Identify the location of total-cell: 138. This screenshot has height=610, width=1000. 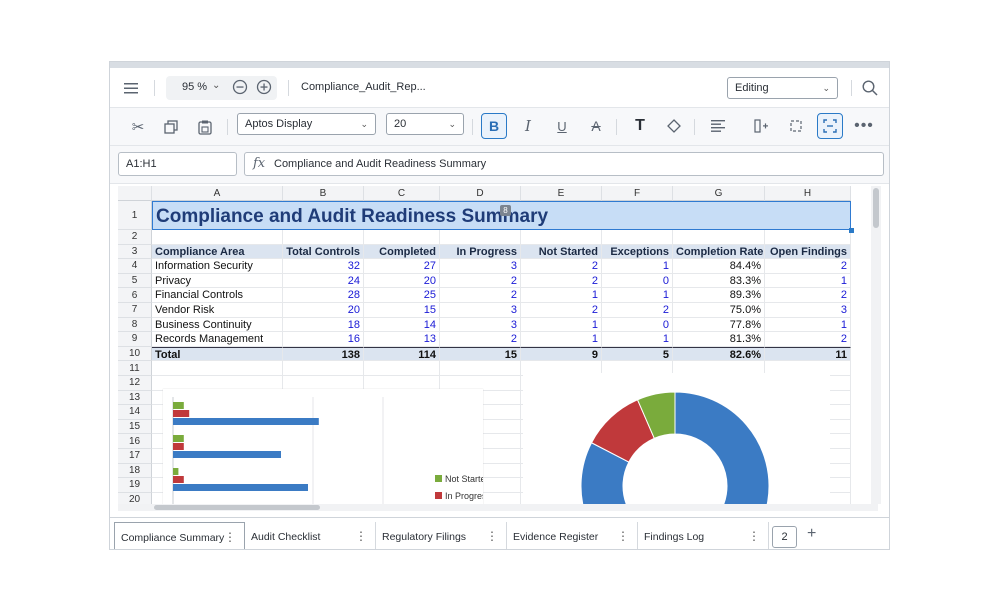
(323, 354).